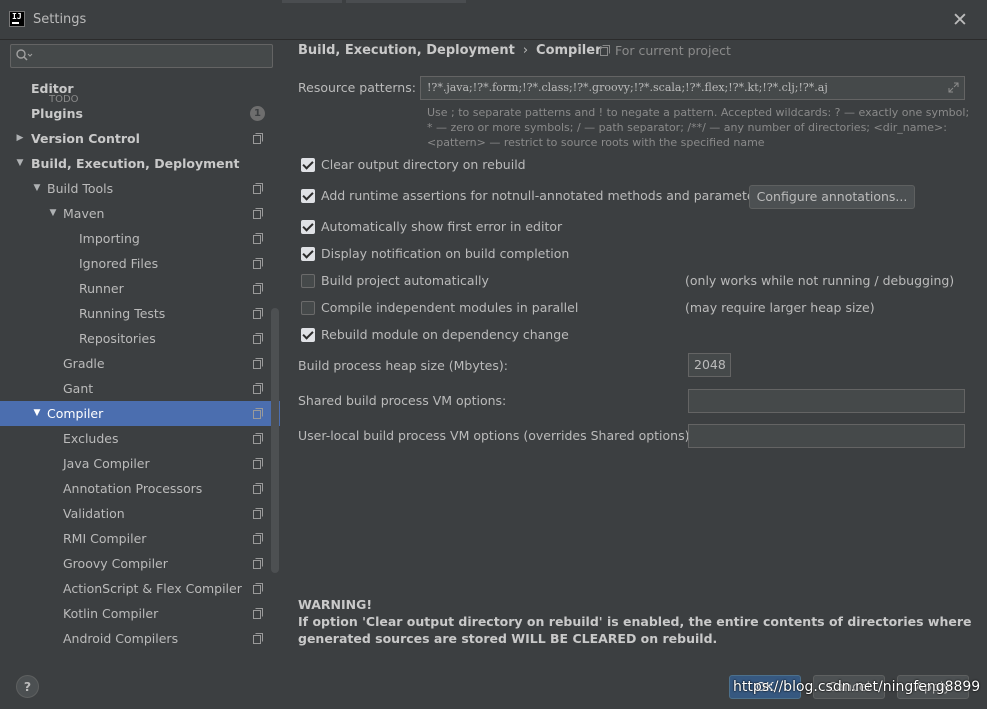  Describe the element at coordinates (665, 50) in the screenshot. I see `project-scope-note: For current project` at that location.